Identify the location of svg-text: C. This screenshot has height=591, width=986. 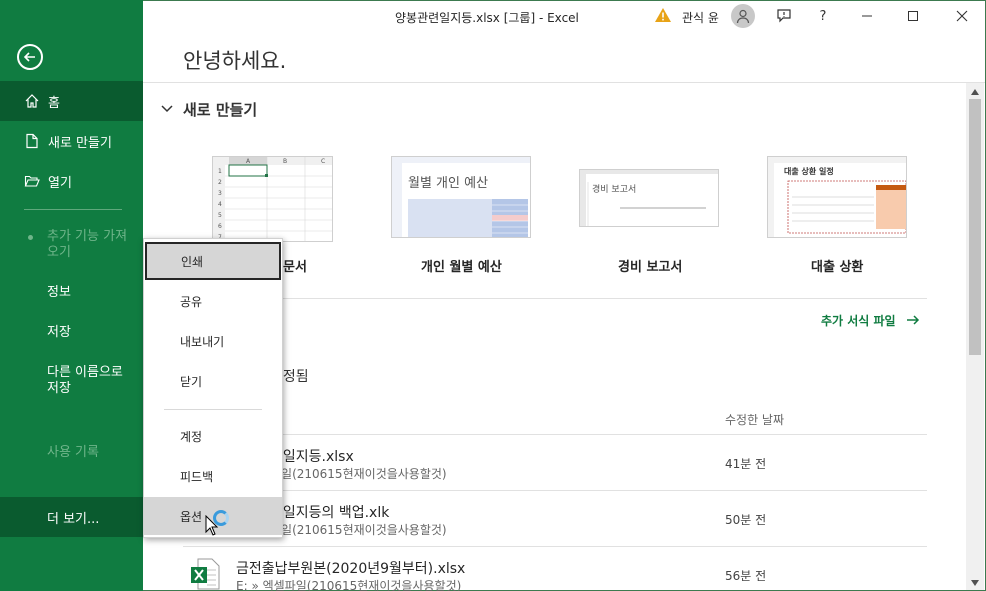
(323, 161).